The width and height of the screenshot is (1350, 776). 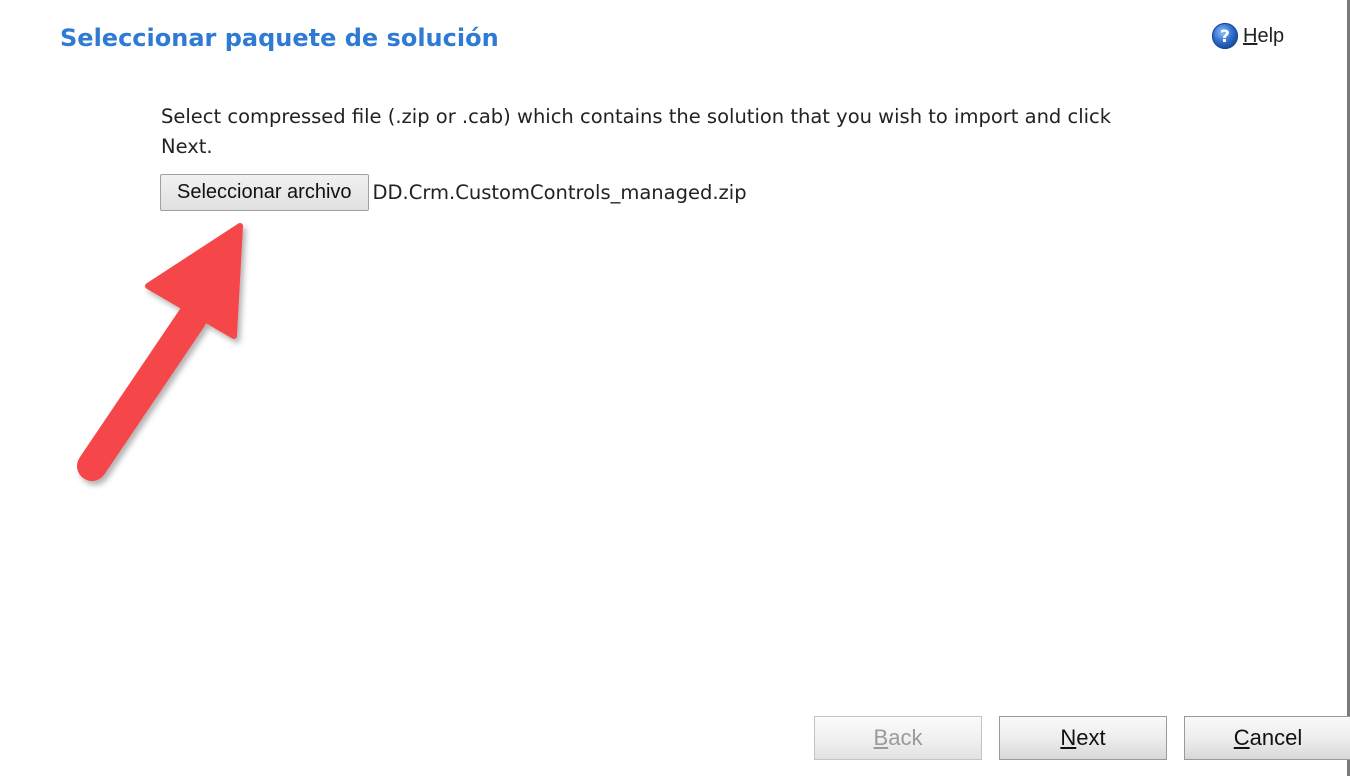 I want to click on page-title: Seleccionar paquete de solución, so click(x=279, y=38).